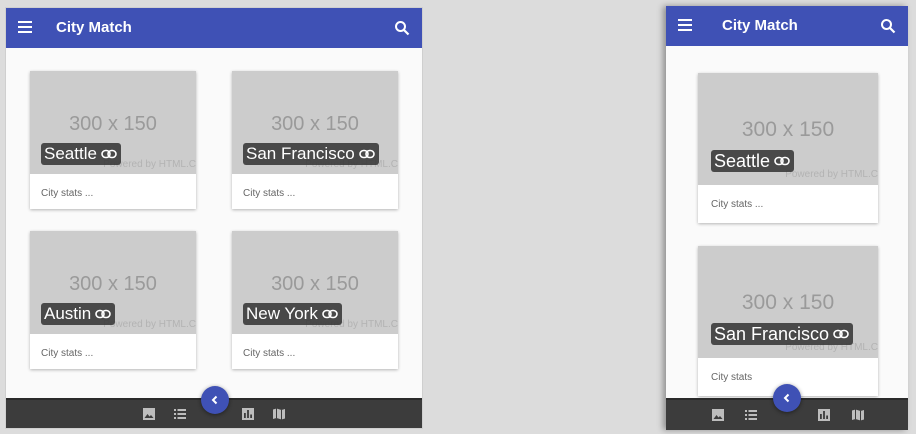 The width and height of the screenshot is (916, 434). I want to click on city-image: 300 x 150 Powered by HTML.C New York, so click(315, 282).